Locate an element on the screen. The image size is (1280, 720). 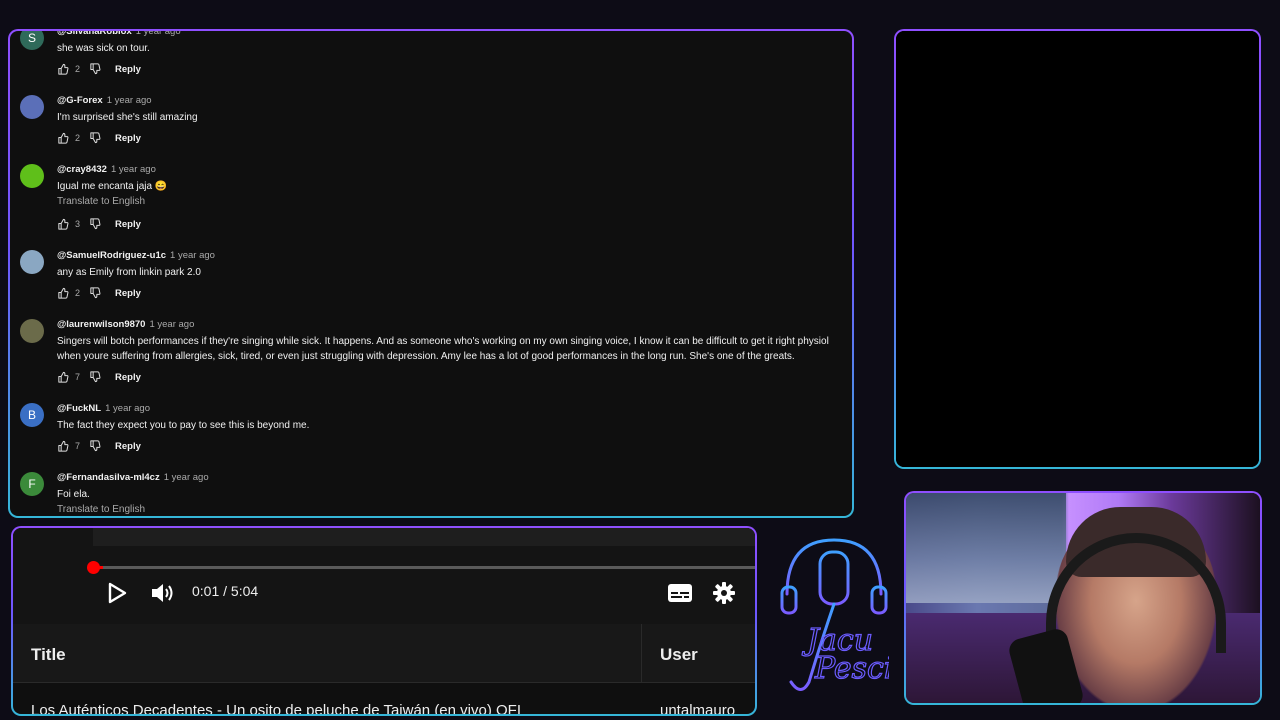
comment-meta: @Fernandasilva-ml4cz 1 year ago is located at coordinates (133, 477).